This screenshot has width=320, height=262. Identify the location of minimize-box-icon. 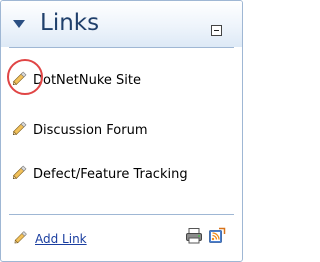
(216, 30).